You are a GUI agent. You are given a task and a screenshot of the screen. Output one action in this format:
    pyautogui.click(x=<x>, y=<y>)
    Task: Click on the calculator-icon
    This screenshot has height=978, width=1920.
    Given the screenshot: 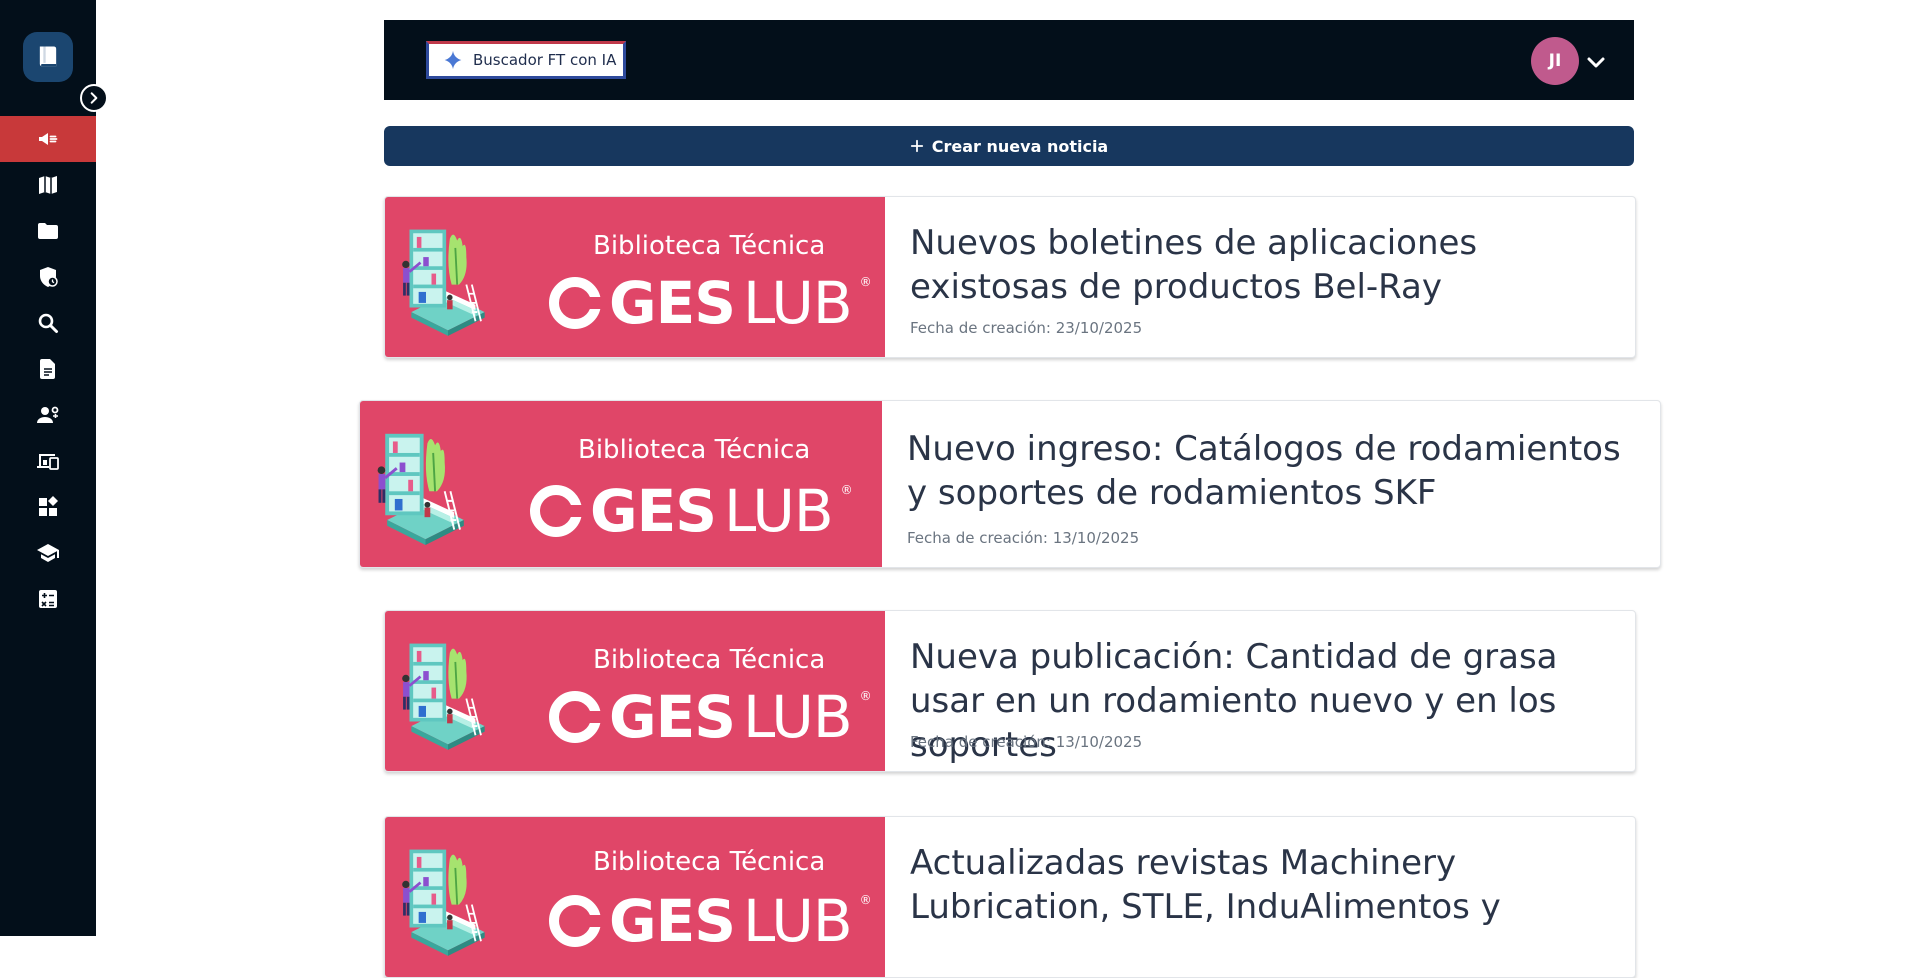 What is the action you would take?
    pyautogui.click(x=48, y=599)
    